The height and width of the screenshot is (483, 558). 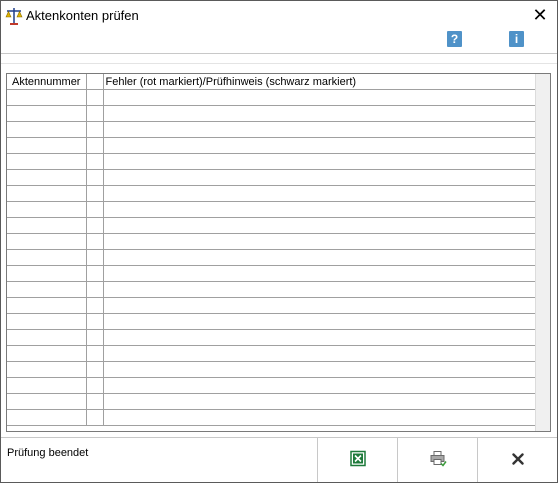 What do you see at coordinates (542, 252) in the screenshot?
I see `vertical-scrollbar` at bounding box center [542, 252].